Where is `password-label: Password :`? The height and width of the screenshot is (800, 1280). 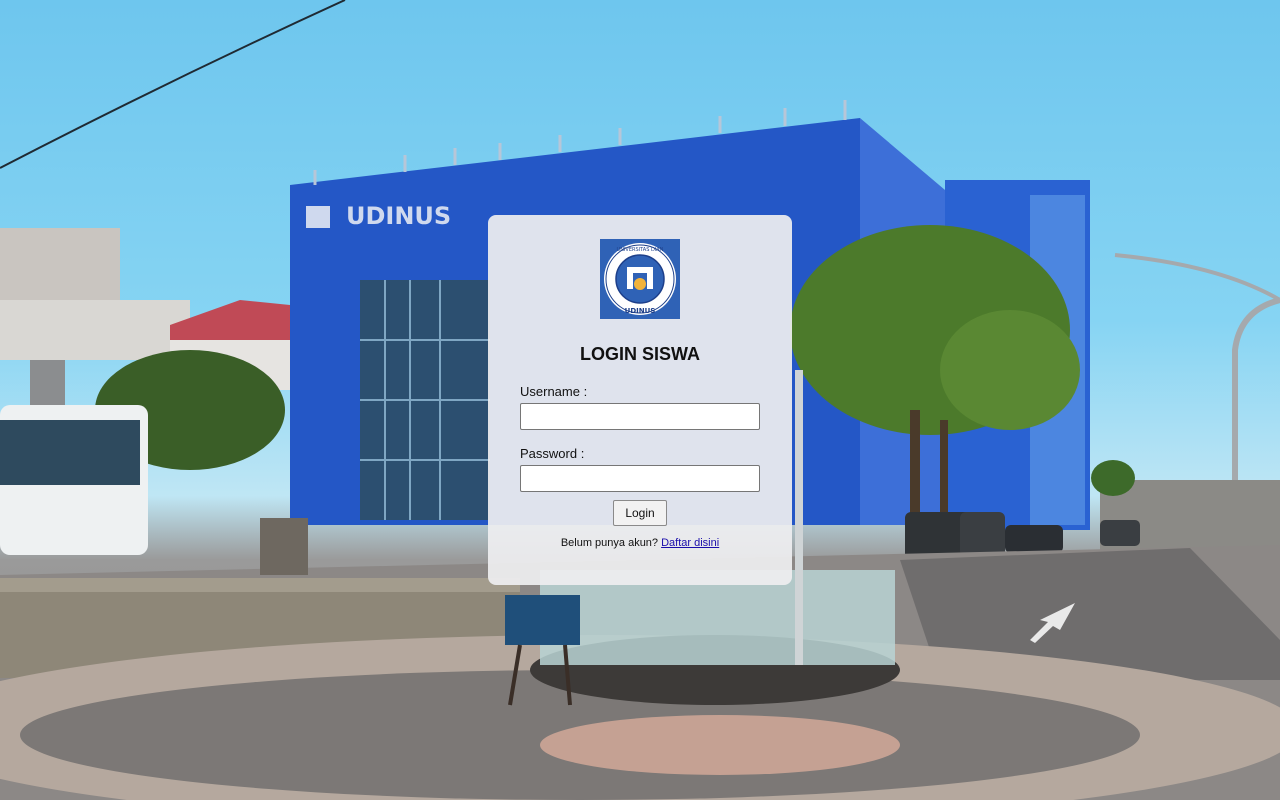 password-label: Password : is located at coordinates (552, 453).